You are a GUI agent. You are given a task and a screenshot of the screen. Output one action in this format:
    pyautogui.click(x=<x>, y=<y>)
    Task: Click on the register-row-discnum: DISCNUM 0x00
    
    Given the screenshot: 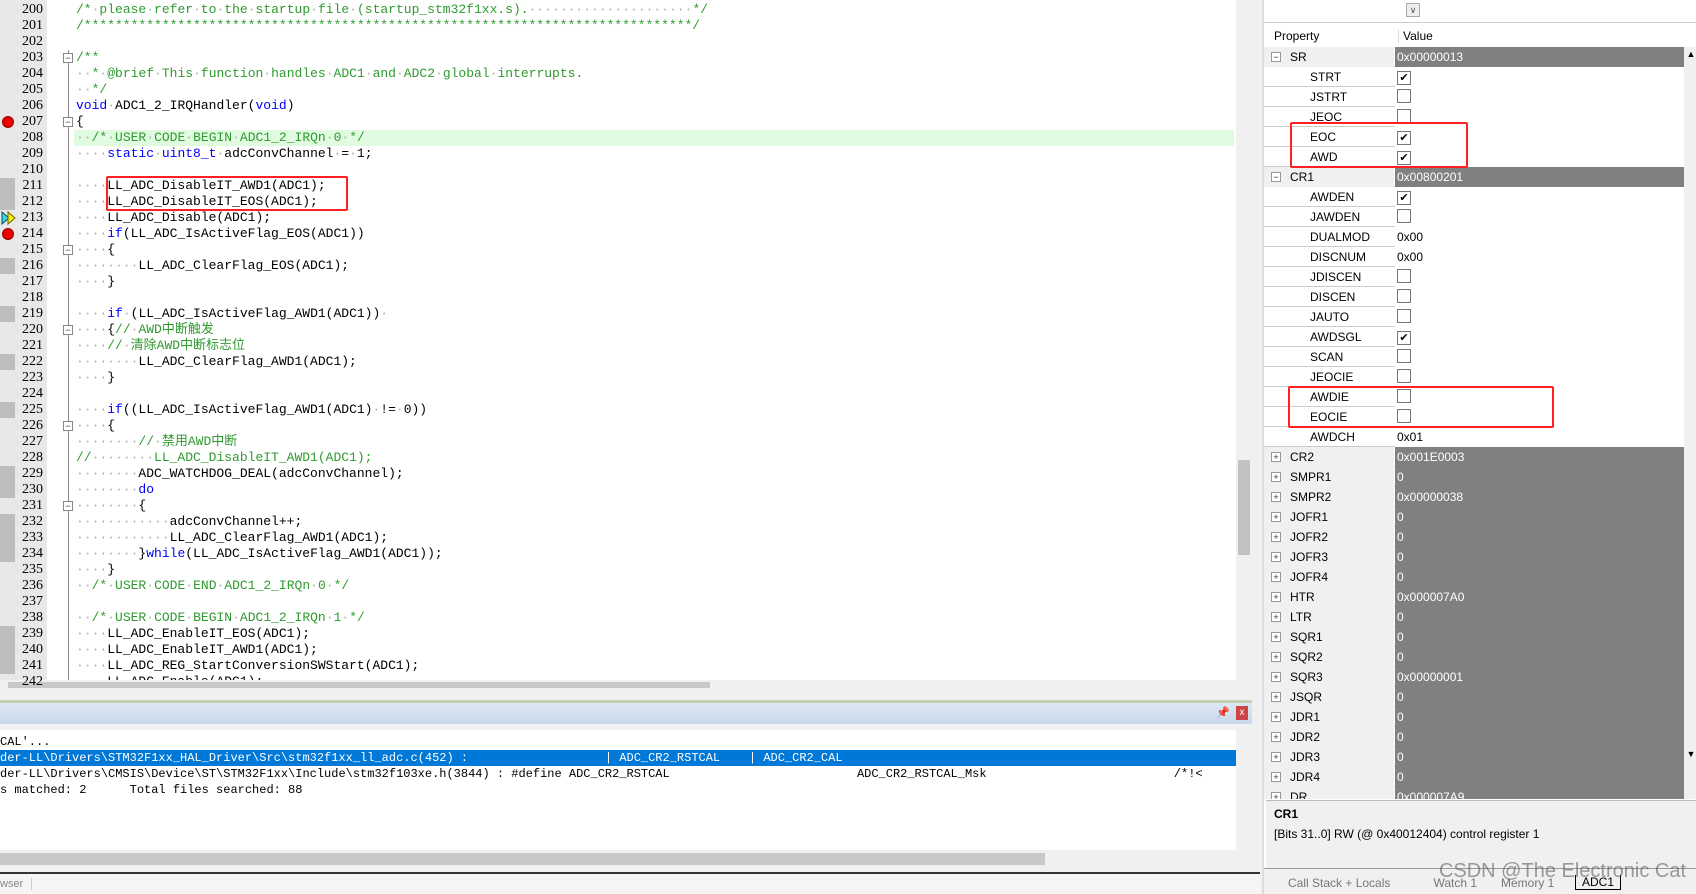 What is the action you would take?
    pyautogui.click(x=1474, y=257)
    